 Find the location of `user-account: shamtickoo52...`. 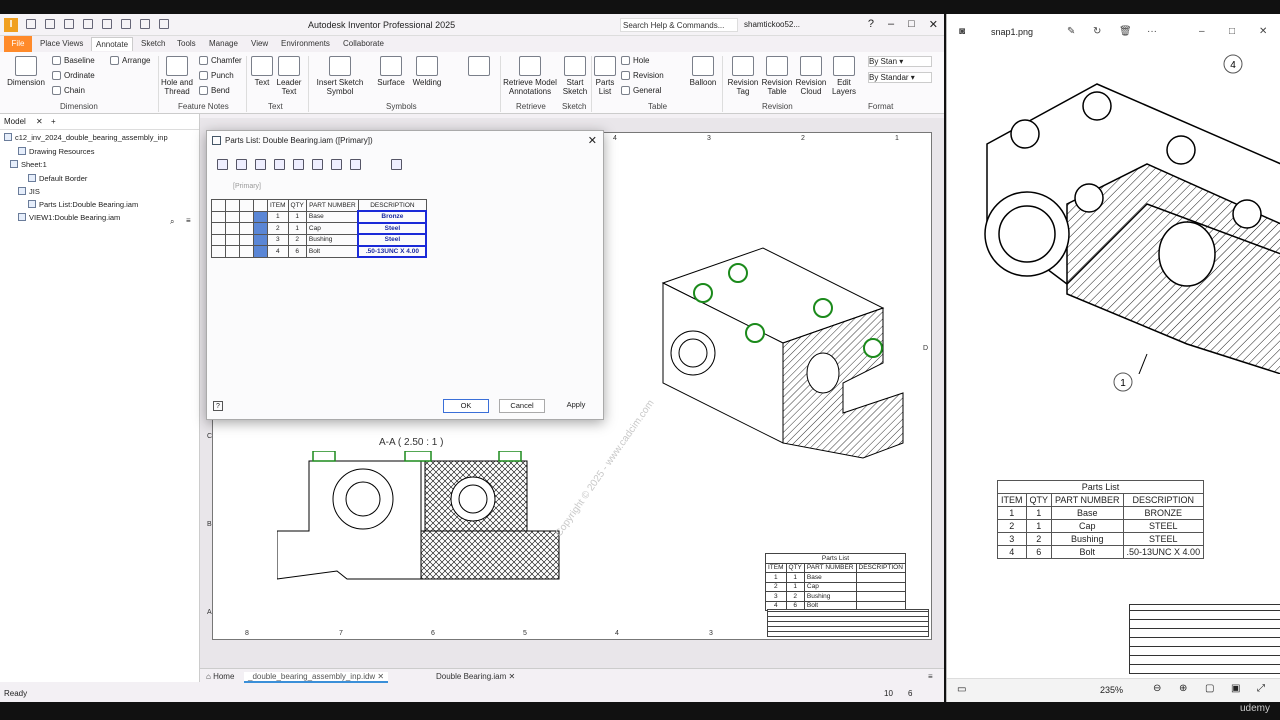

user-account: shamtickoo52... is located at coordinates (772, 24).